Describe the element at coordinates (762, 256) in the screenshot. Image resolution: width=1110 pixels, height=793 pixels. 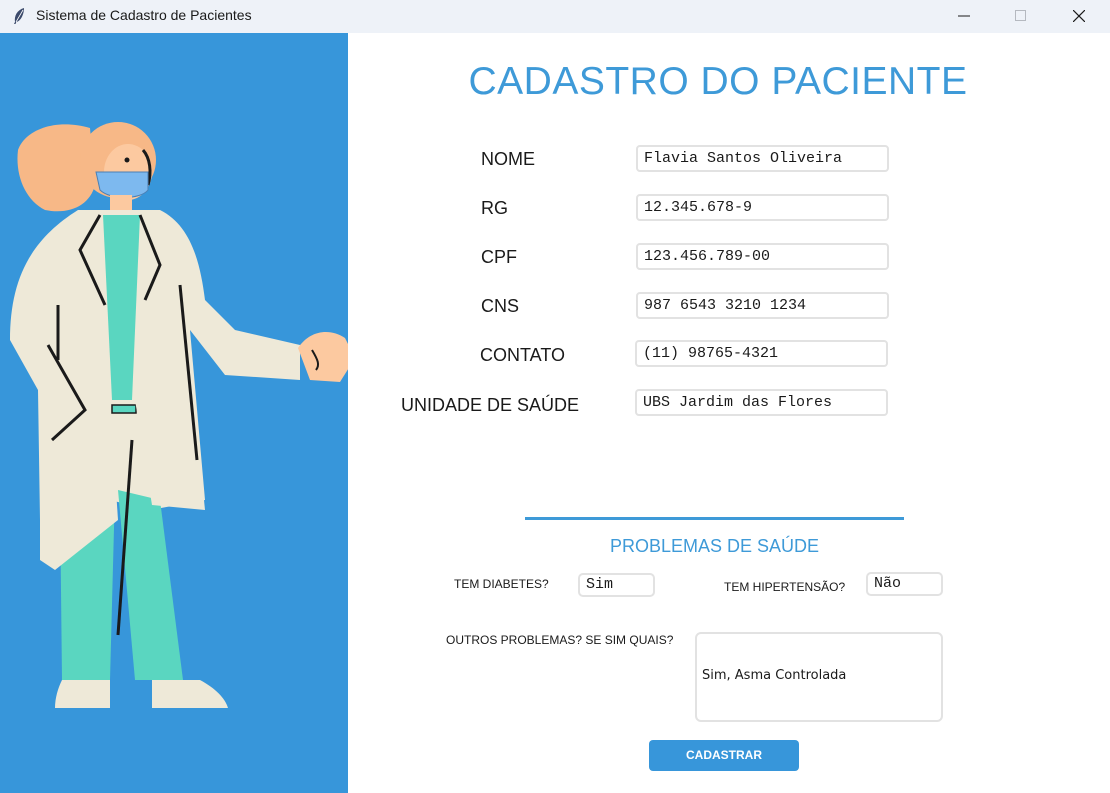
I see `cpf-field: 123.456.789-00` at that location.